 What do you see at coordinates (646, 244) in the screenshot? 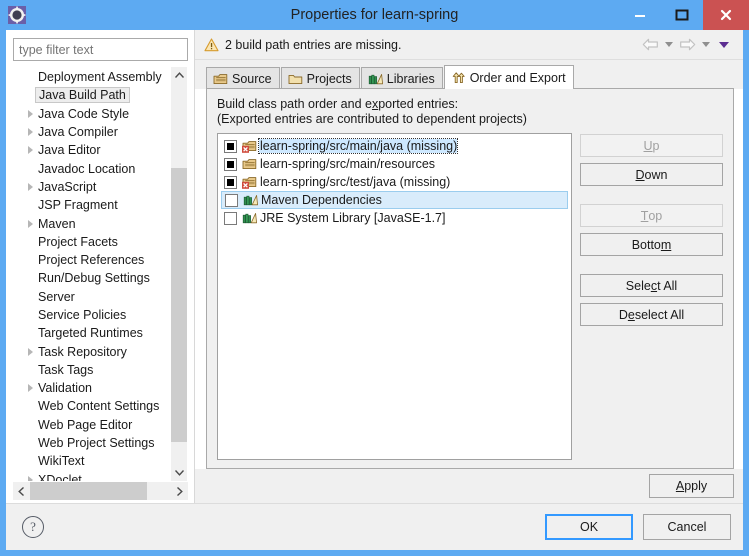
I see `bottom-button-text: Botto` at bounding box center [646, 244].